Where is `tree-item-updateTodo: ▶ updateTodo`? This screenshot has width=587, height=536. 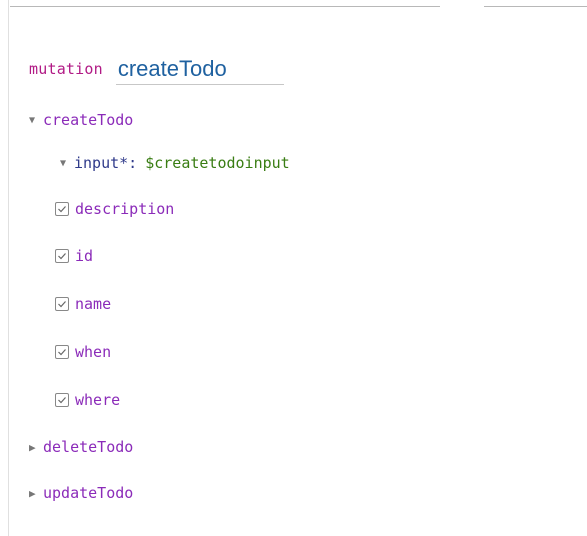 tree-item-updateTodo: ▶ updateTodo is located at coordinates (81, 493).